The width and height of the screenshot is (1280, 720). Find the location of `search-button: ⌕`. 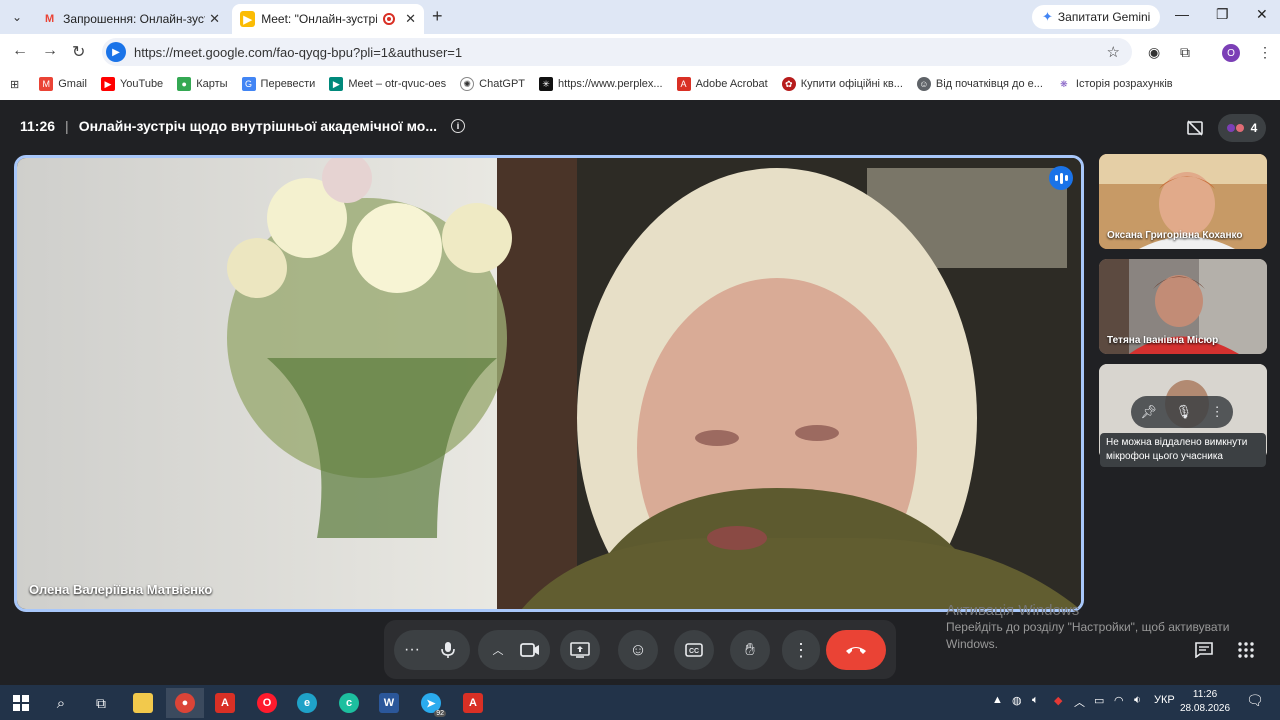

search-button: ⌕ is located at coordinates (61, 703).